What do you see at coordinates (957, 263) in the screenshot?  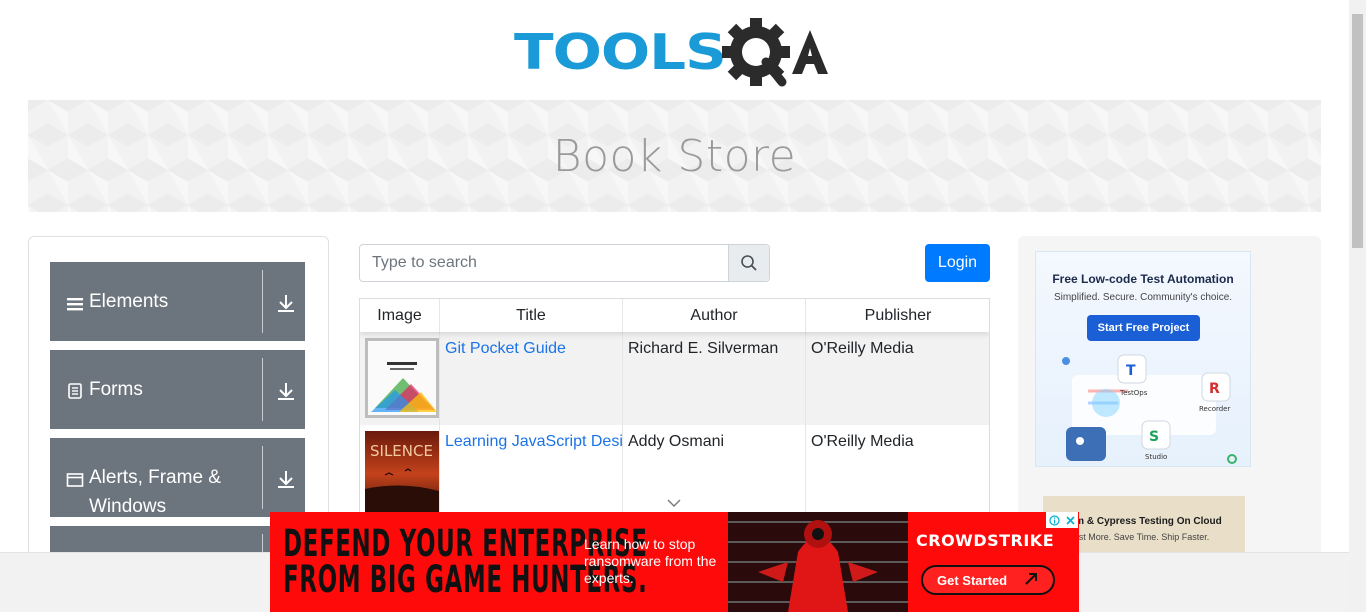 I see `login-button: Login` at bounding box center [957, 263].